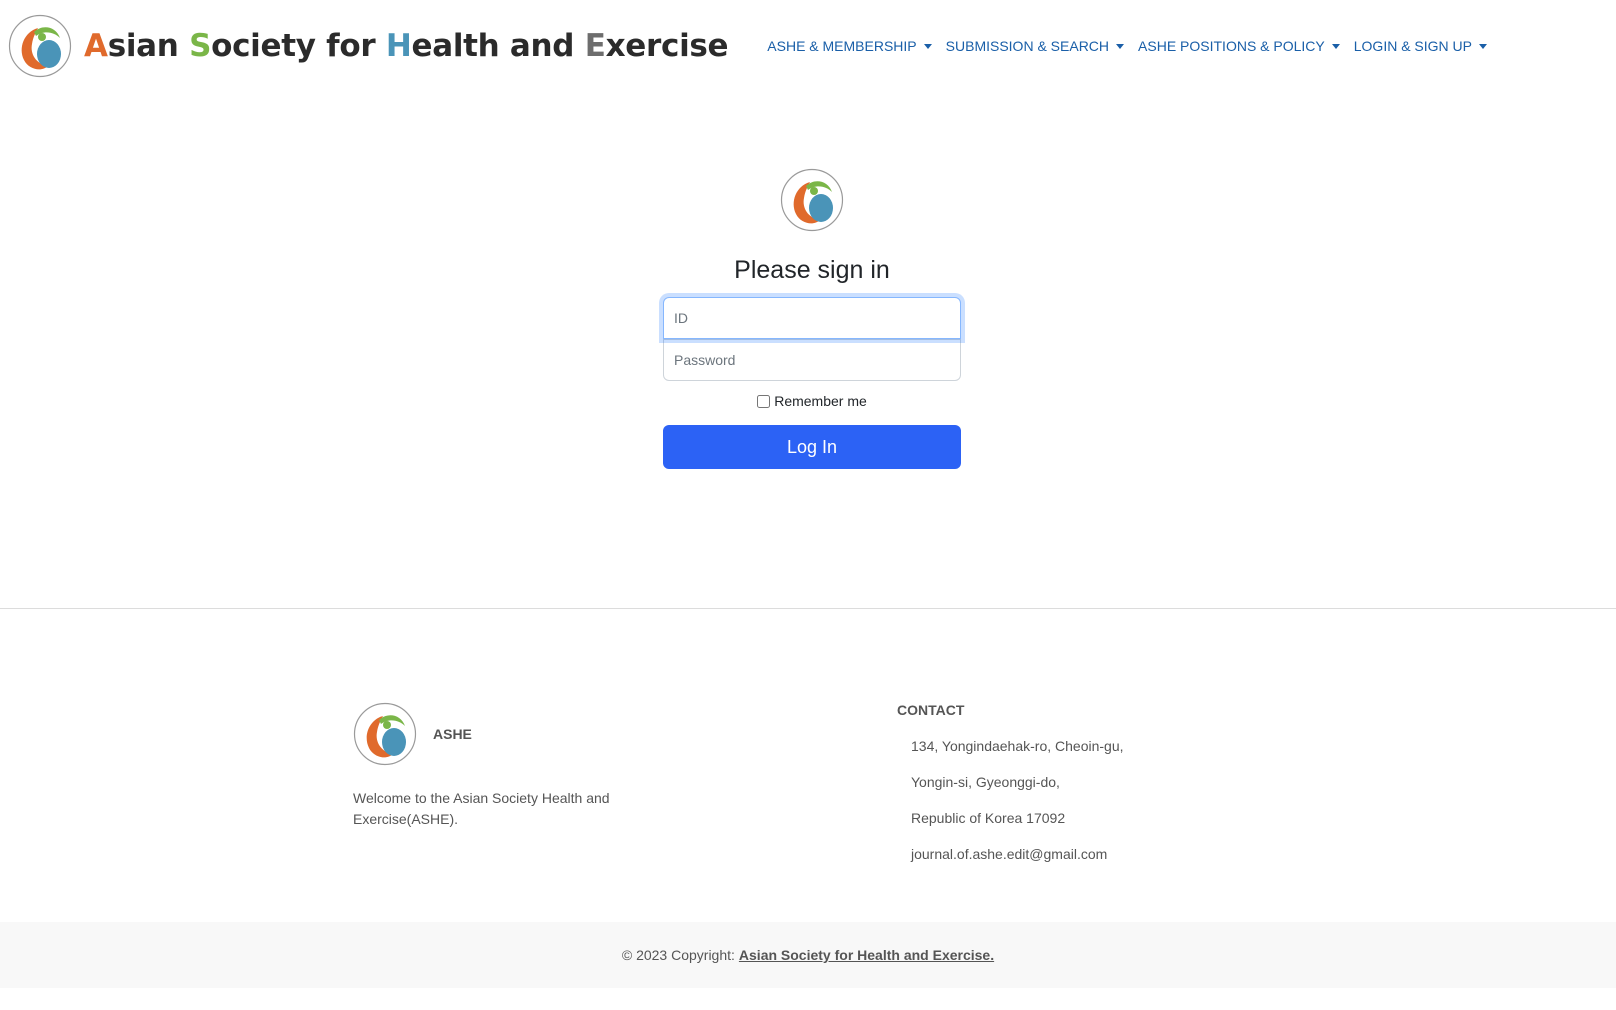 This screenshot has height=1010, width=1616. I want to click on brand-link: Asian Society for Health and Exercise, so click(368, 46).